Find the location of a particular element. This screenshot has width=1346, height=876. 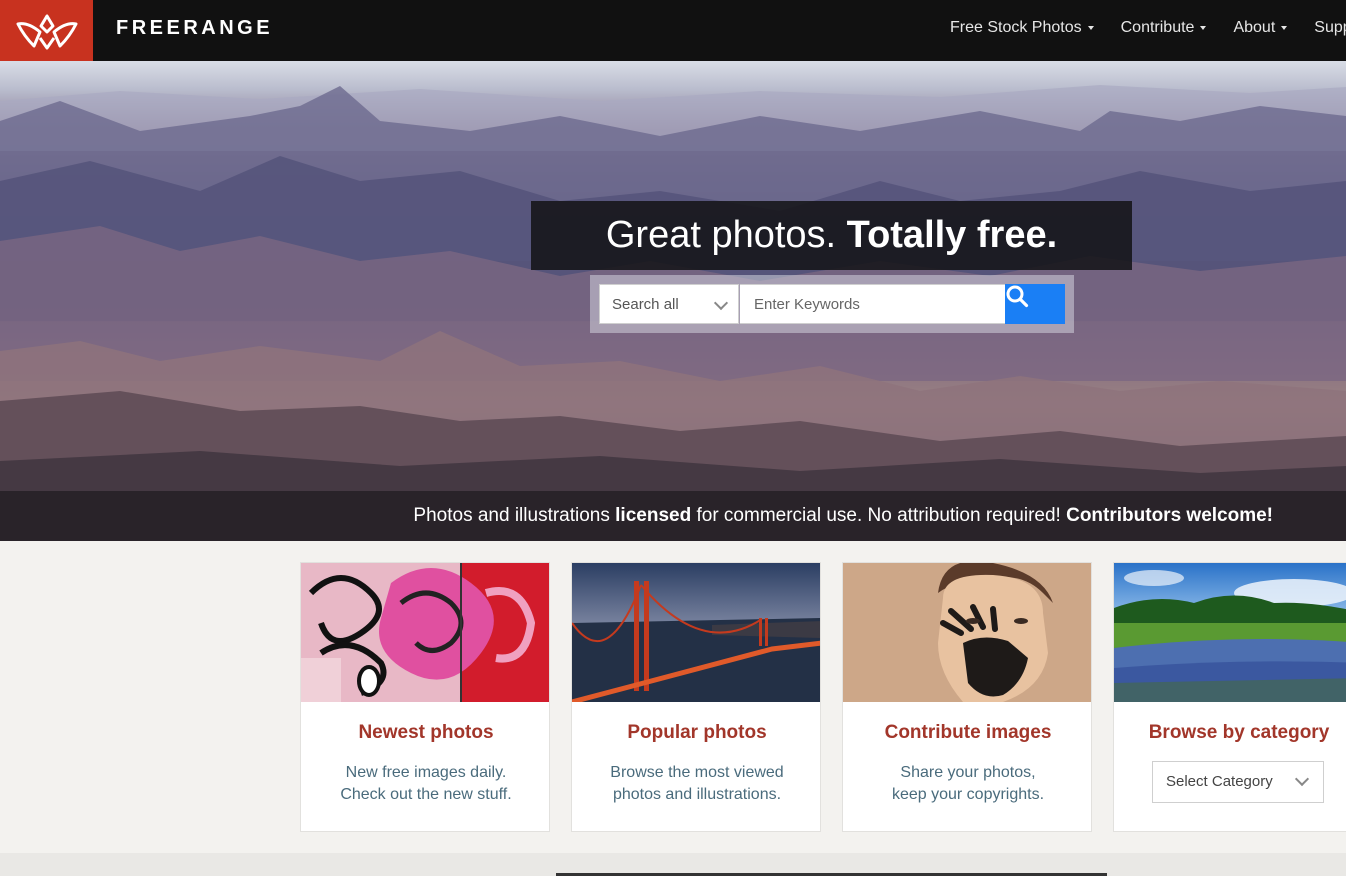

nav-about: About is located at coordinates (1260, 28).